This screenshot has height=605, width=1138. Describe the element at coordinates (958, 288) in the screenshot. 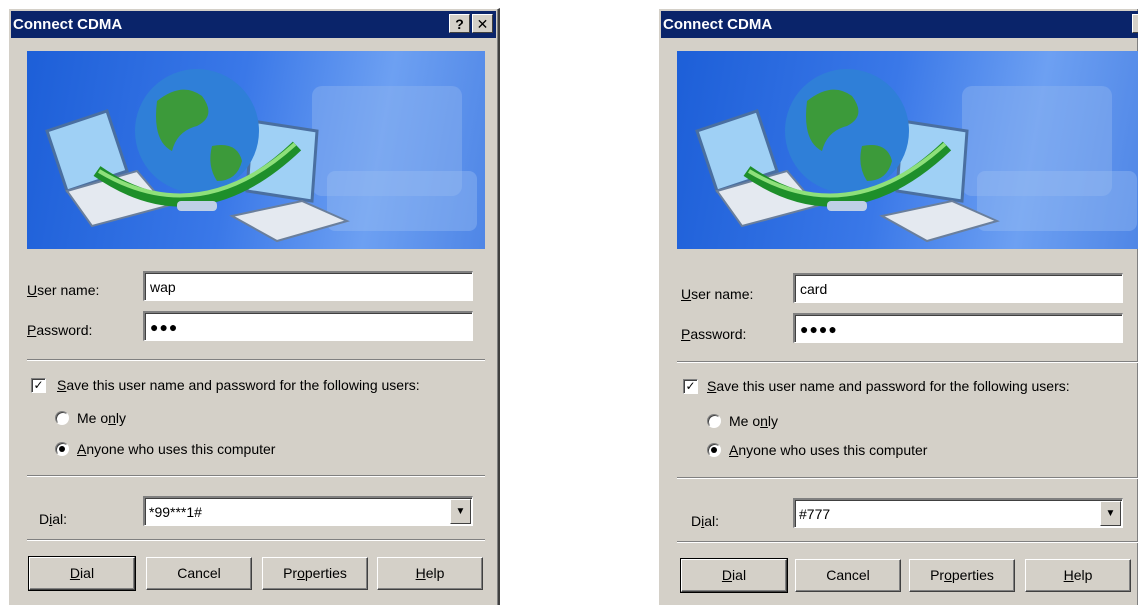

I see `user-name-input: card` at that location.